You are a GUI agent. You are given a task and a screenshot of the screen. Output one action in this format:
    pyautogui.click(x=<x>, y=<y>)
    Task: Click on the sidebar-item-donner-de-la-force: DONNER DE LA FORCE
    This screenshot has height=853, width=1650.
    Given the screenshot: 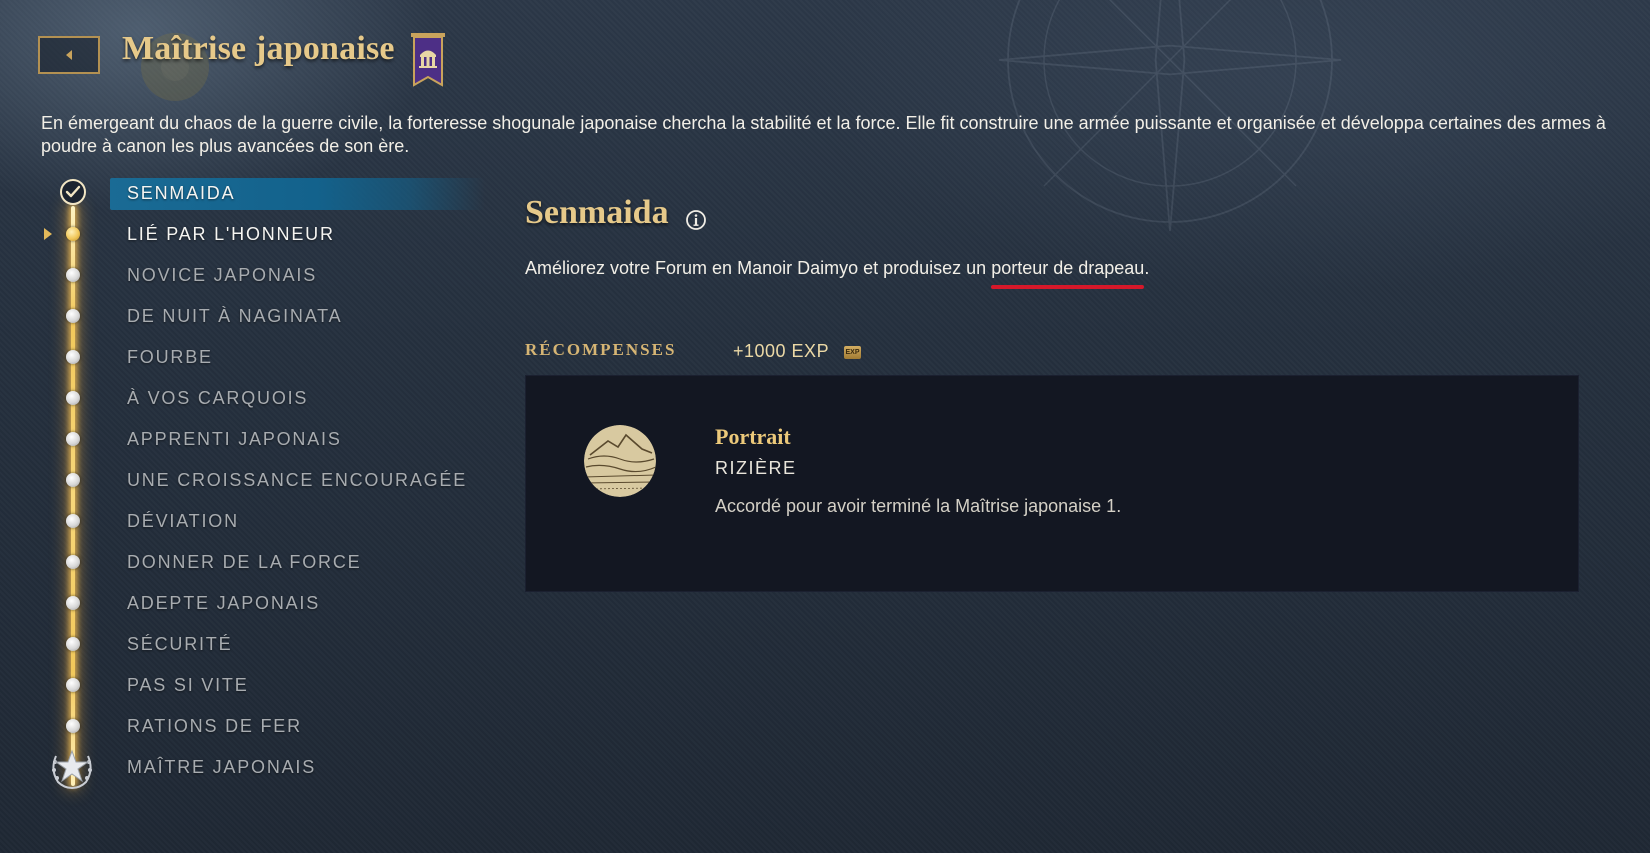 What is the action you would take?
    pyautogui.click(x=245, y=562)
    